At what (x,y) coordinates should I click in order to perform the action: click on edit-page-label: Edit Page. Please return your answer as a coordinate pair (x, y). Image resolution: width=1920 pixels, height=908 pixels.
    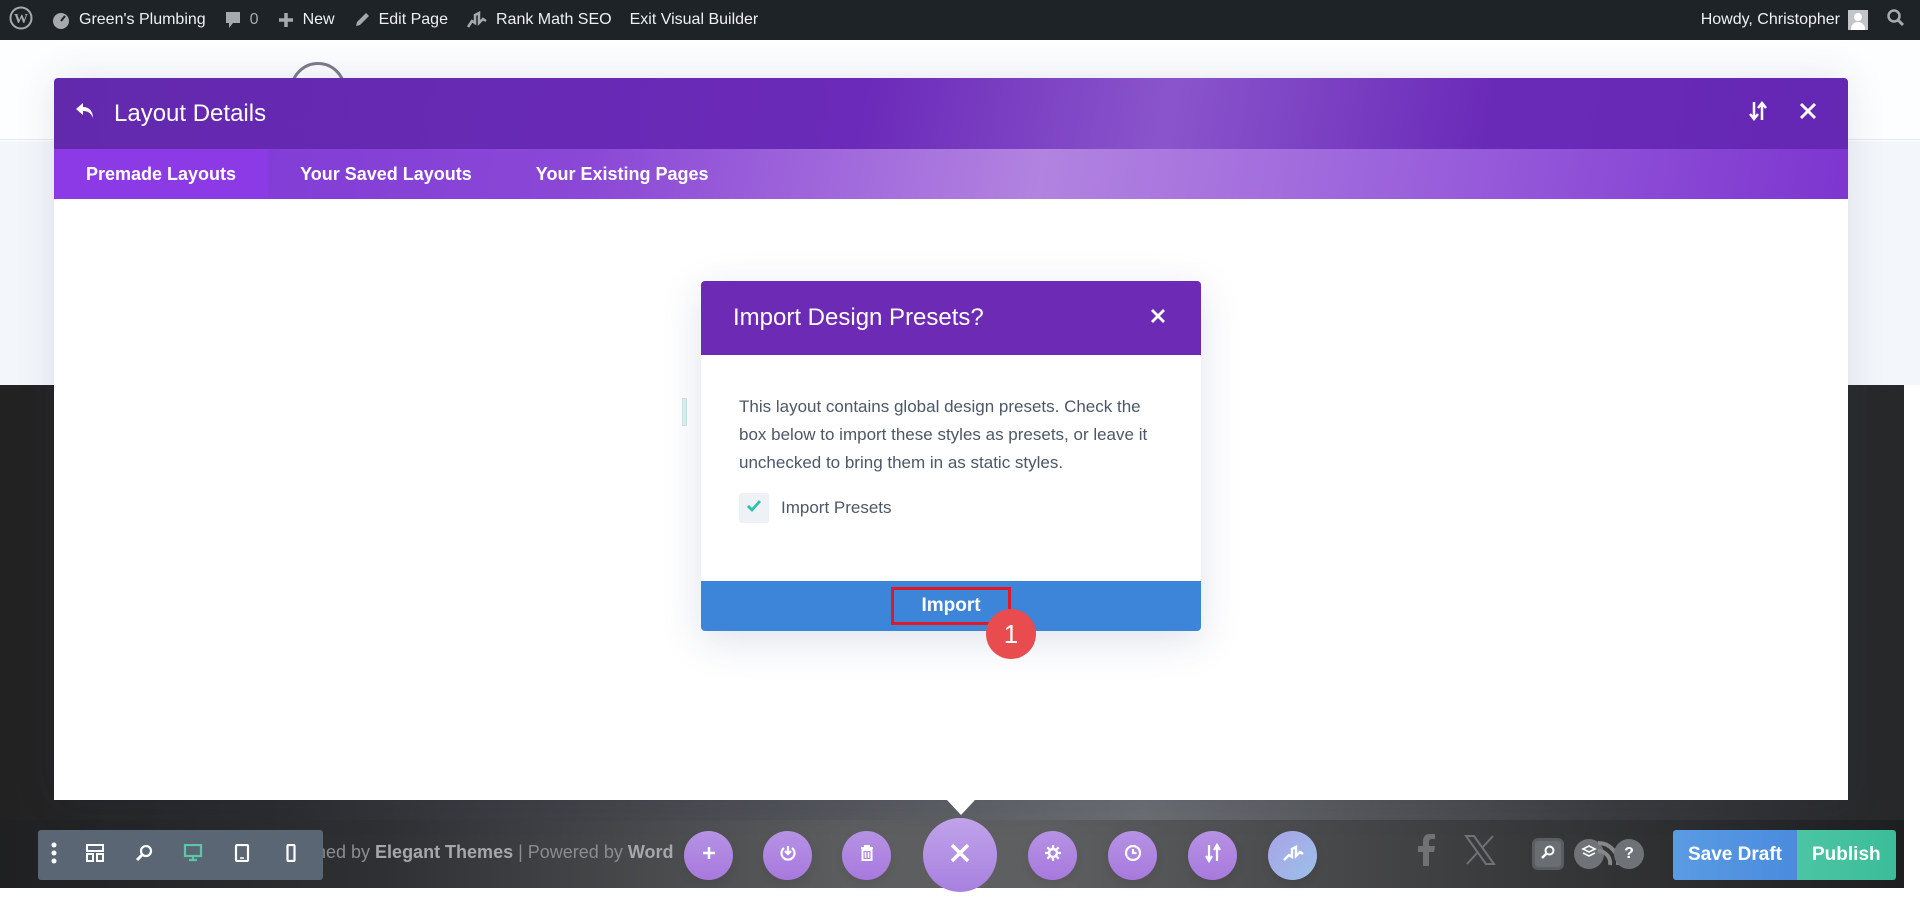
    Looking at the image, I should click on (413, 19).